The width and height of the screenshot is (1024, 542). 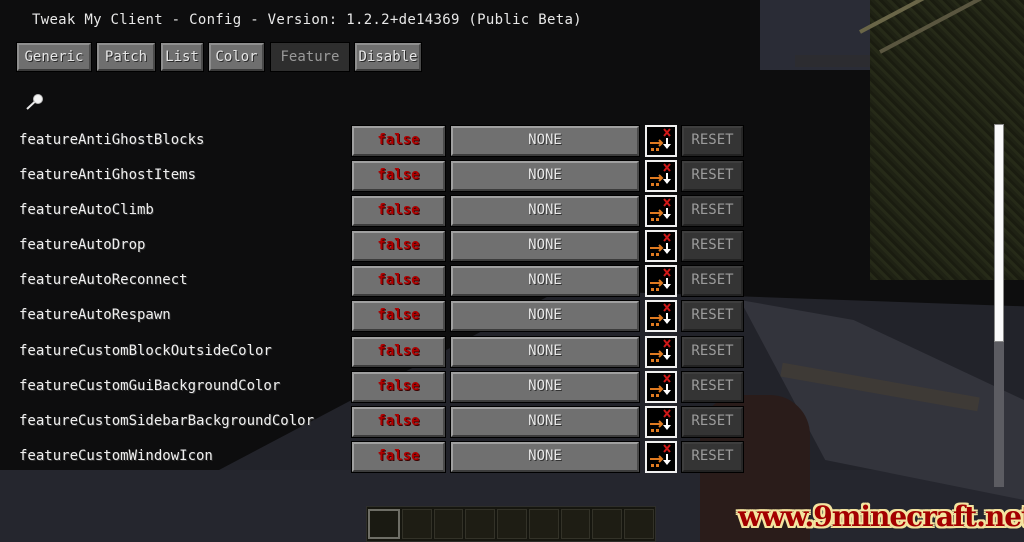 I want to click on config-name: featureAutoReconnect, so click(x=103, y=280).